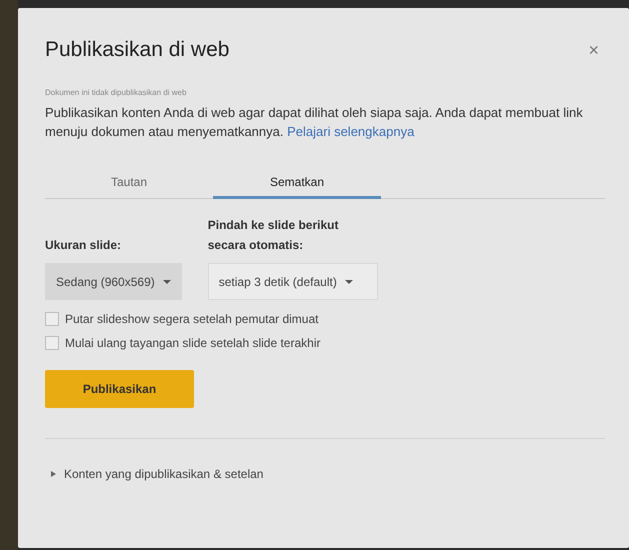 The height and width of the screenshot is (550, 629). I want to click on description-text: Publikasikan konten Anda di web agar dapat dilihat oleh siapa saja. Anda dapat membuat link menuju dokumen atau menyematkannya. Pelajari selengkapnya, so click(314, 122).